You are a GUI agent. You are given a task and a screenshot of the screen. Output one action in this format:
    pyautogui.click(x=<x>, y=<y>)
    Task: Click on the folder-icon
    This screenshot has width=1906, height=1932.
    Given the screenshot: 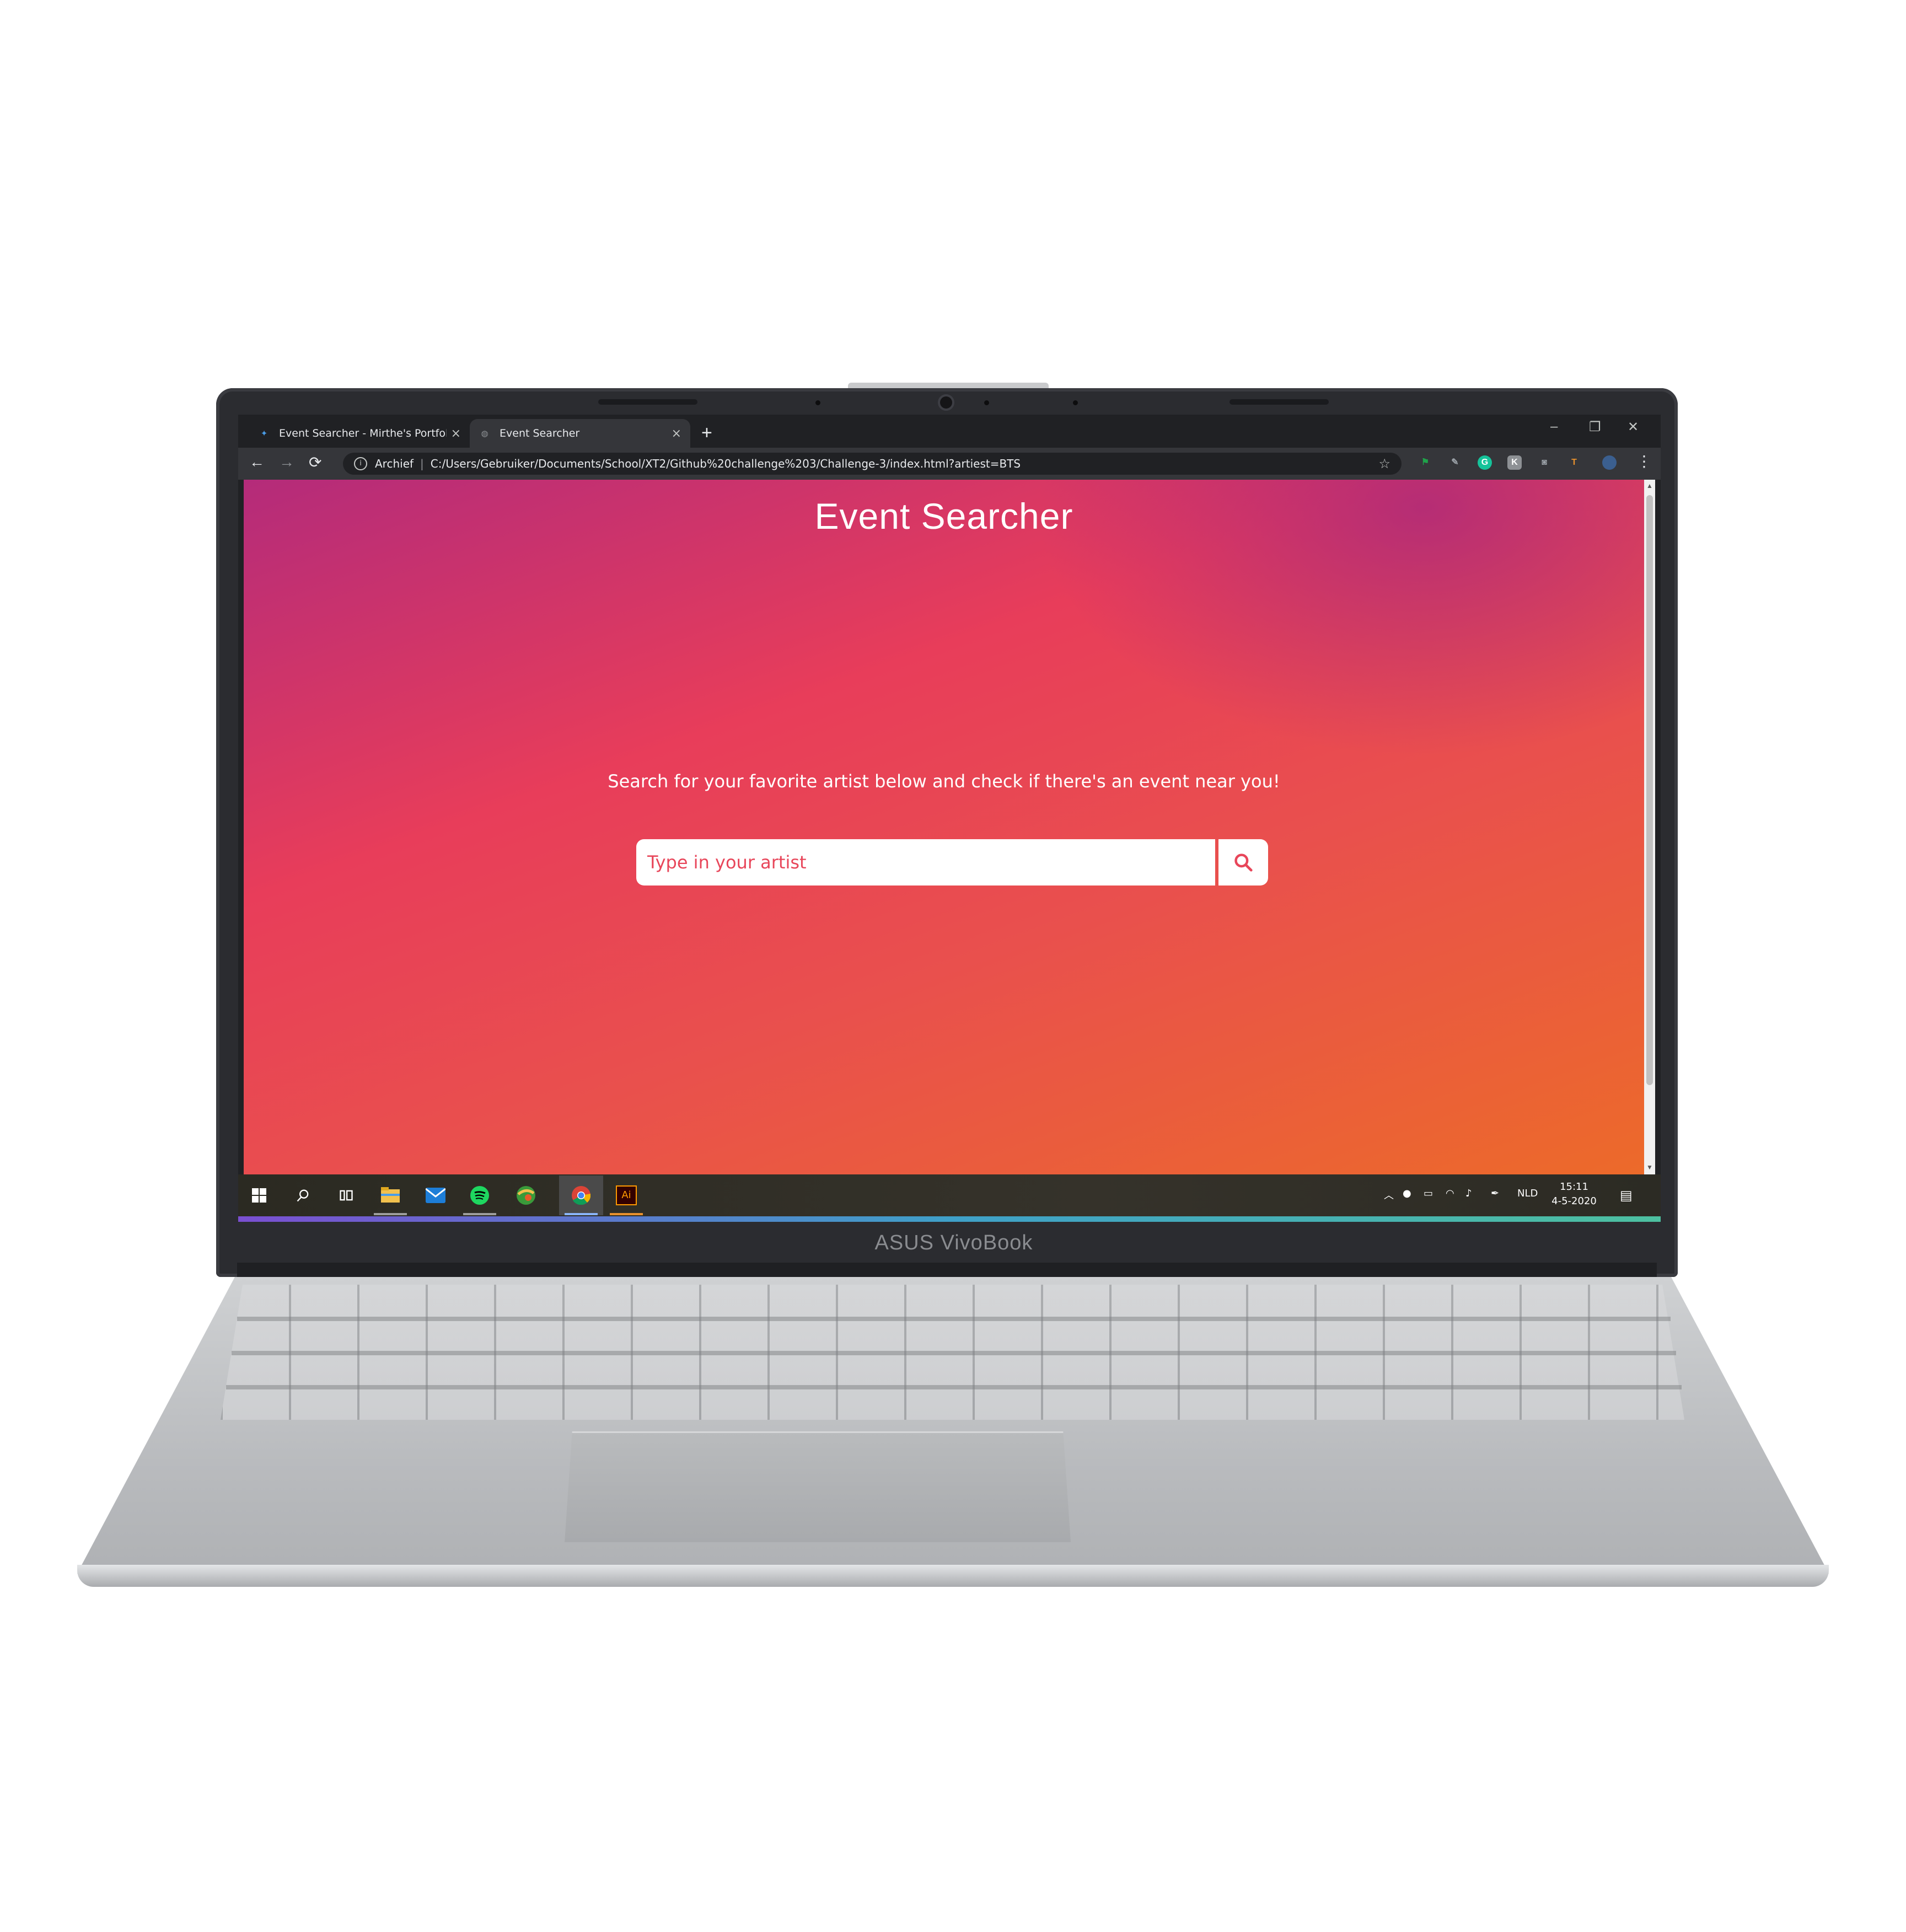 What is the action you would take?
    pyautogui.click(x=390, y=1195)
    